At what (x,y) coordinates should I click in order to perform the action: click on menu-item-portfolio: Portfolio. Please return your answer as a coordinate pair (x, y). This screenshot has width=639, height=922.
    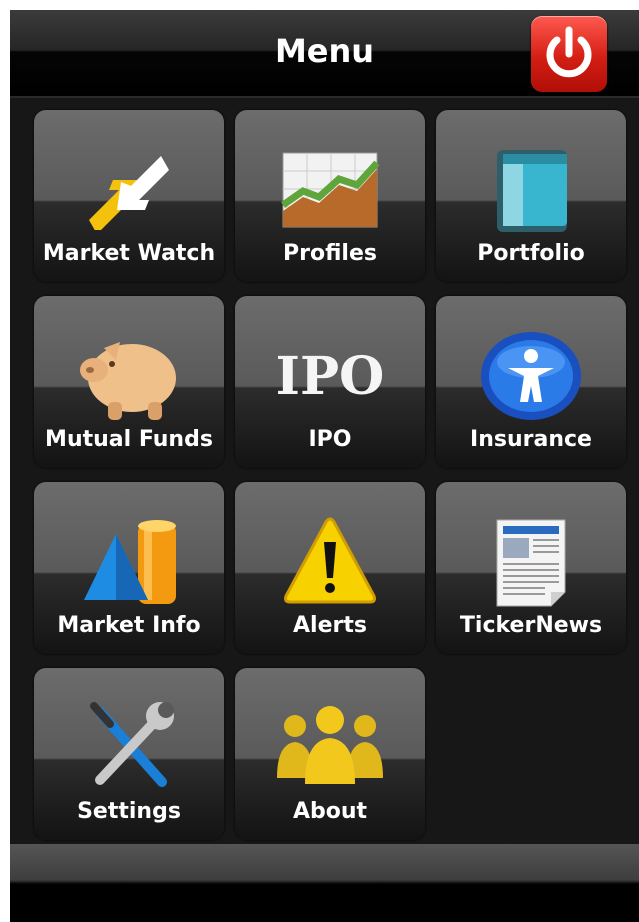
    Looking at the image, I should click on (531, 196).